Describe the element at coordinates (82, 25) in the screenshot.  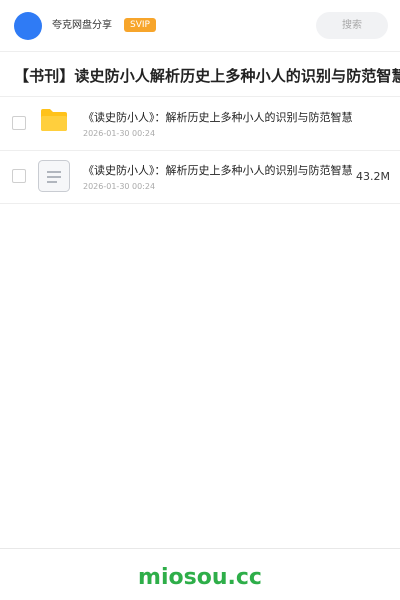
I see `sharer-name: 夸克网盘分享` at that location.